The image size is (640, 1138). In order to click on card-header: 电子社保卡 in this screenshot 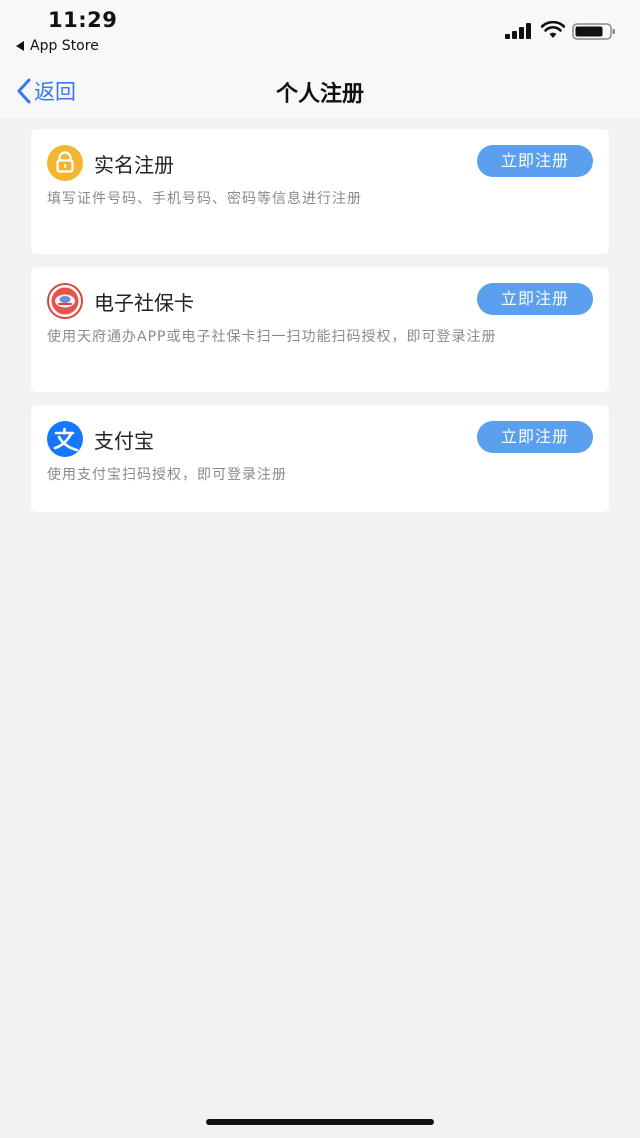, I will do `click(120, 301)`.